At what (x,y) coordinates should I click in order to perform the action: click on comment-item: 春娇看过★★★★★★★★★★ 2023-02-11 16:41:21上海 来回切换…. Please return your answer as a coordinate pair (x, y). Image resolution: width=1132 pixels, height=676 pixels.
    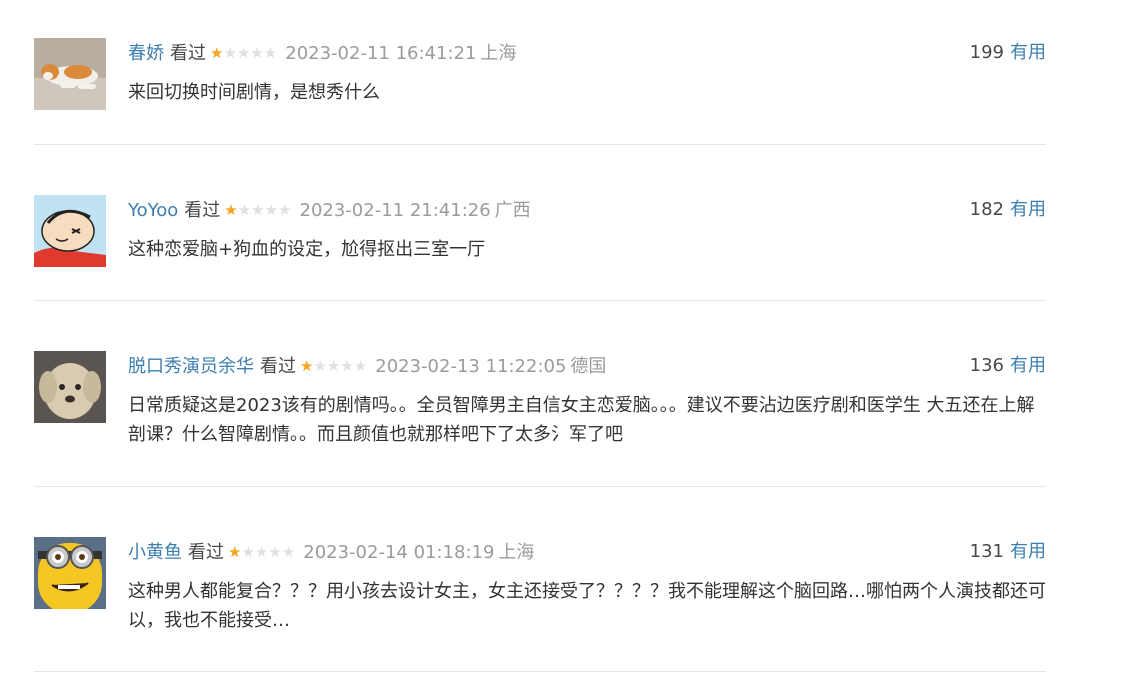
    Looking at the image, I should click on (540, 91).